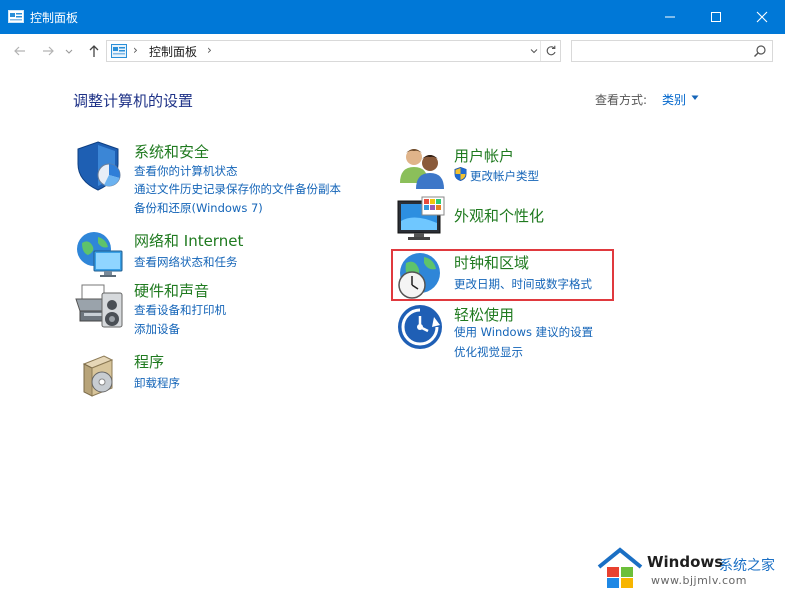 The width and height of the screenshot is (785, 595). I want to click on network-globe-icon, so click(100, 255).